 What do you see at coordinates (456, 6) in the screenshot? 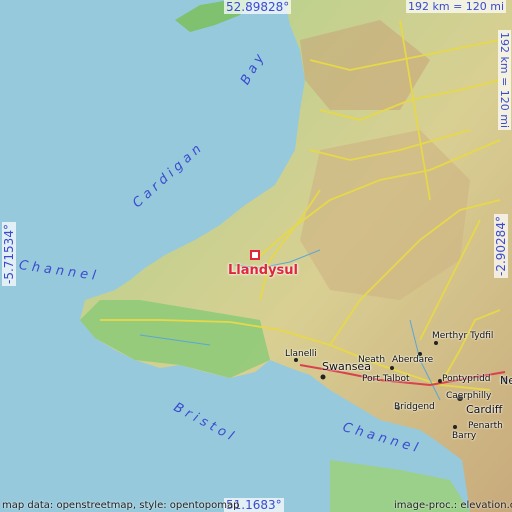
I see `horizontal-scale-label: 192 km = 120 mi` at bounding box center [456, 6].